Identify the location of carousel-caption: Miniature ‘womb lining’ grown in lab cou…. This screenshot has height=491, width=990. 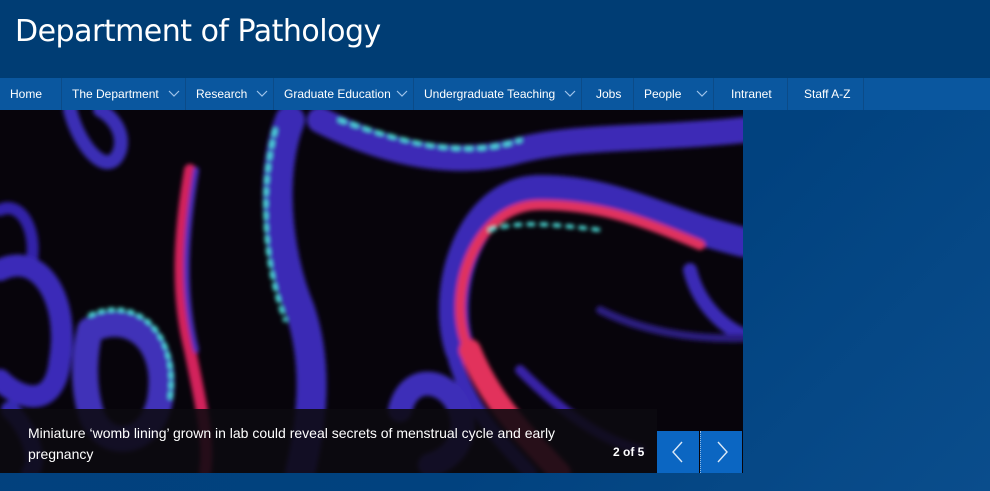
(313, 444).